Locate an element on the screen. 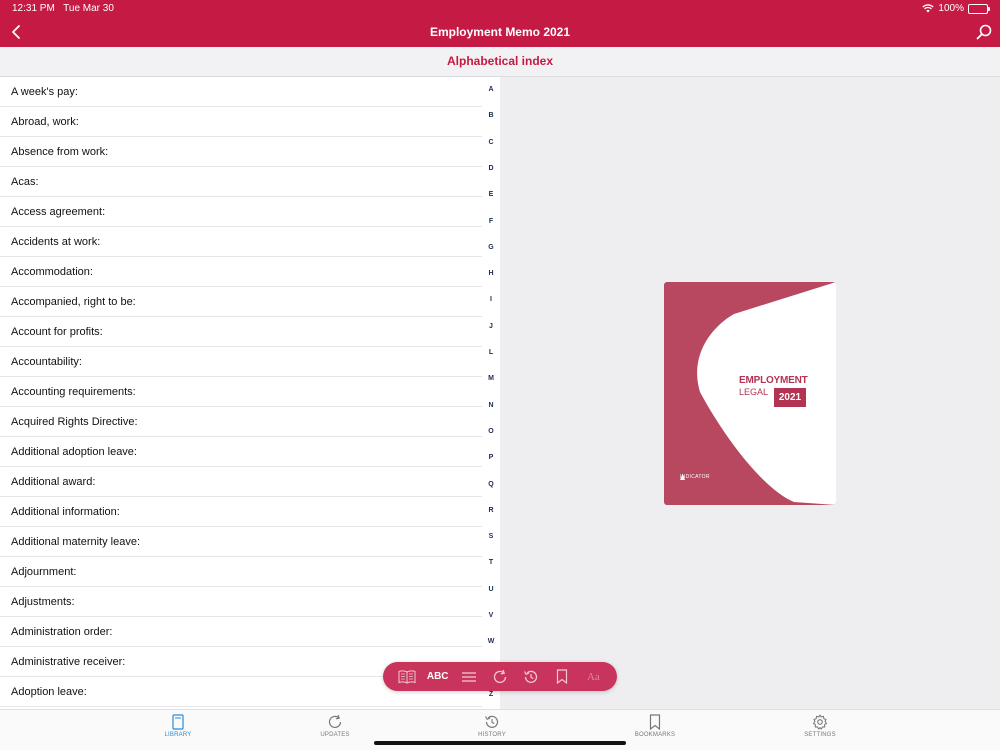 This screenshot has height=750, width=1000. battery-percent: 100% is located at coordinates (951, 8).